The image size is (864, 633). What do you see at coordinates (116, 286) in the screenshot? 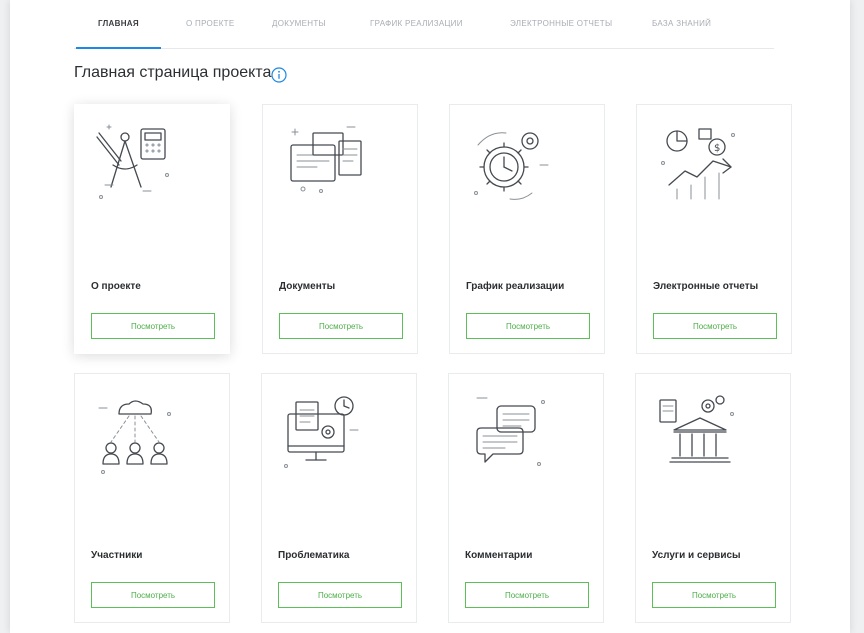
I see `card-title: О проекте` at bounding box center [116, 286].